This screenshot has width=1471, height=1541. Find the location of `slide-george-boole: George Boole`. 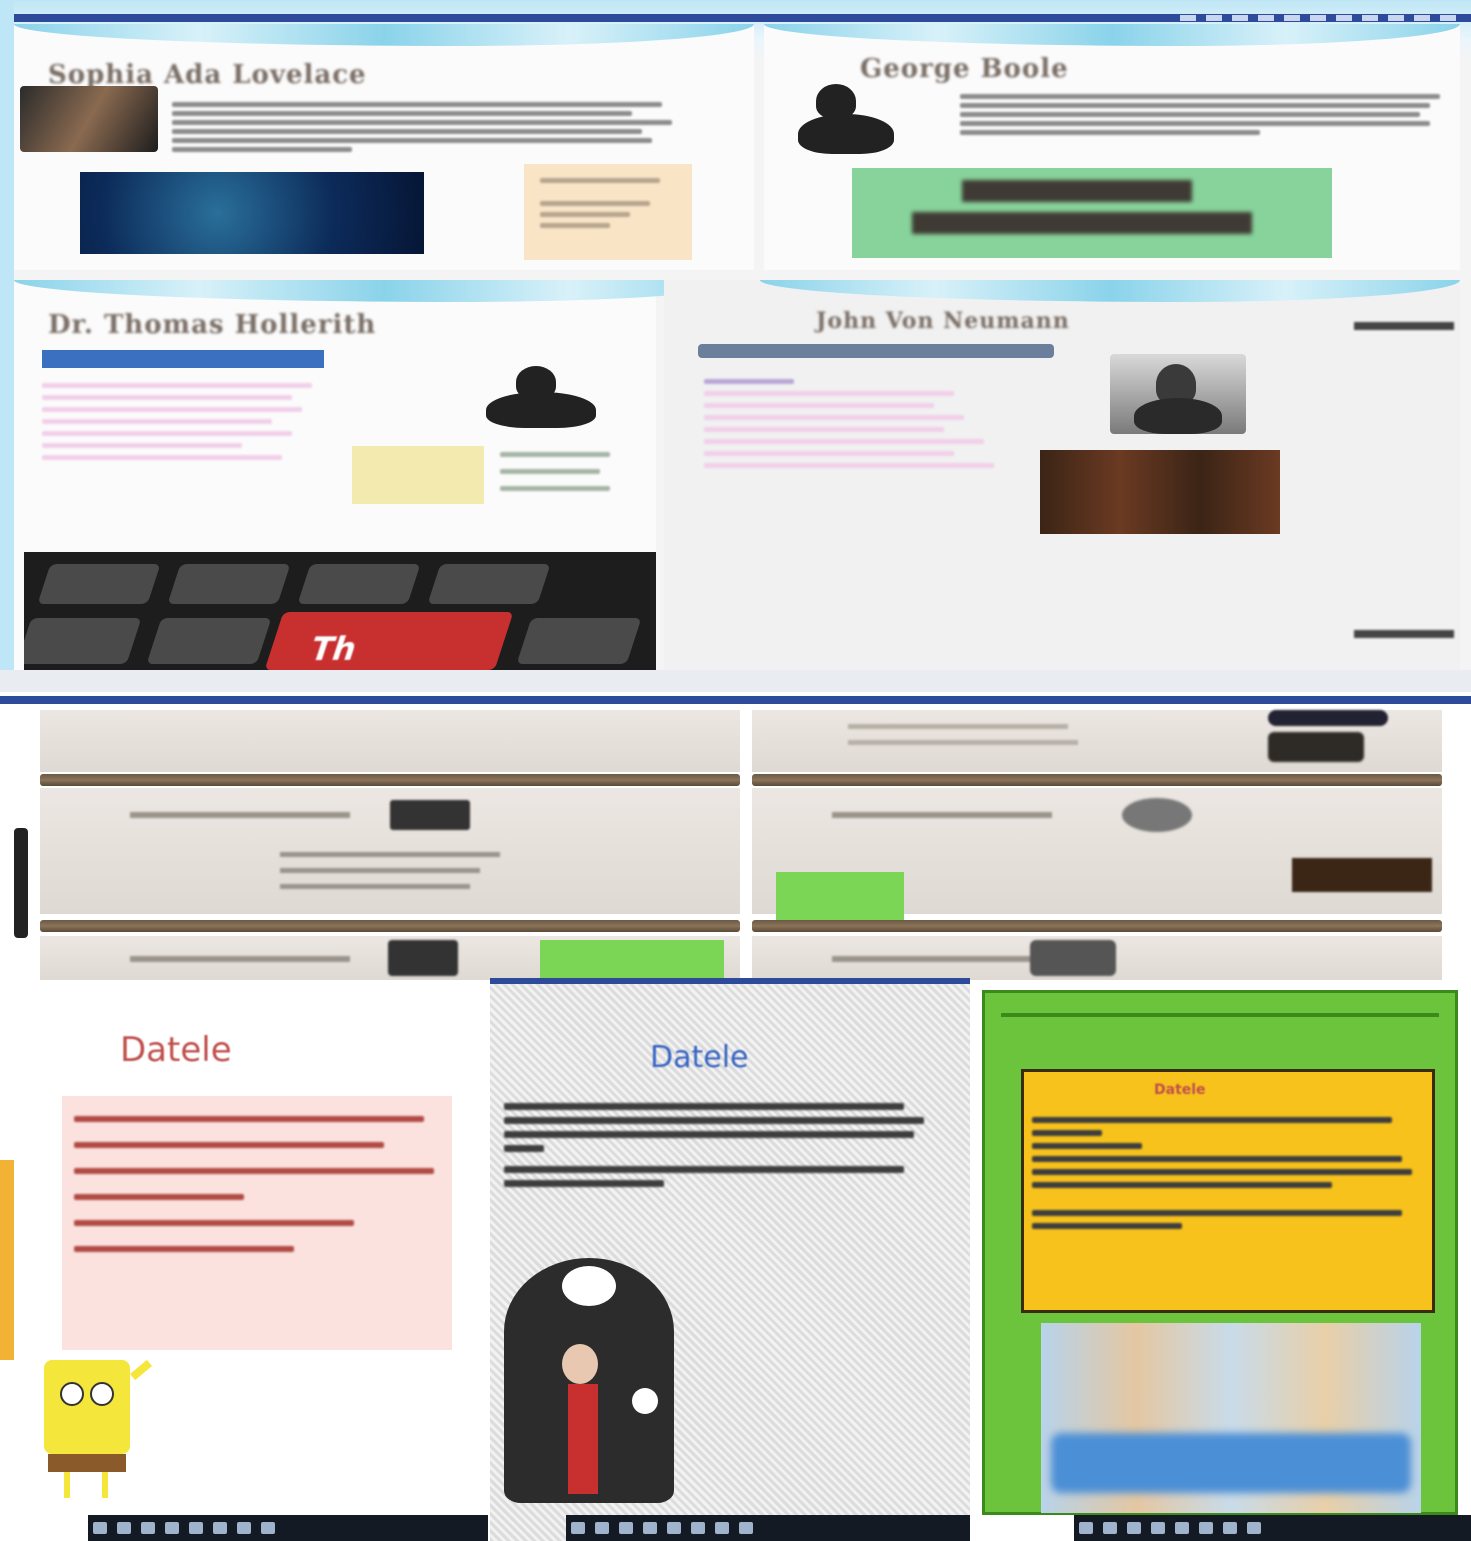

slide-george-boole: George Boole is located at coordinates (1112, 147).